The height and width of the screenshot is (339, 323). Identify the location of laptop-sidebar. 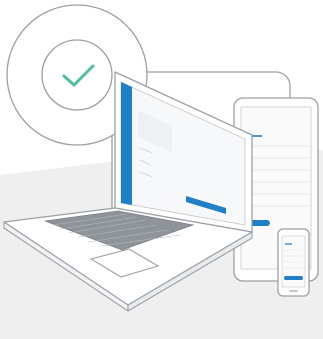
(126, 143).